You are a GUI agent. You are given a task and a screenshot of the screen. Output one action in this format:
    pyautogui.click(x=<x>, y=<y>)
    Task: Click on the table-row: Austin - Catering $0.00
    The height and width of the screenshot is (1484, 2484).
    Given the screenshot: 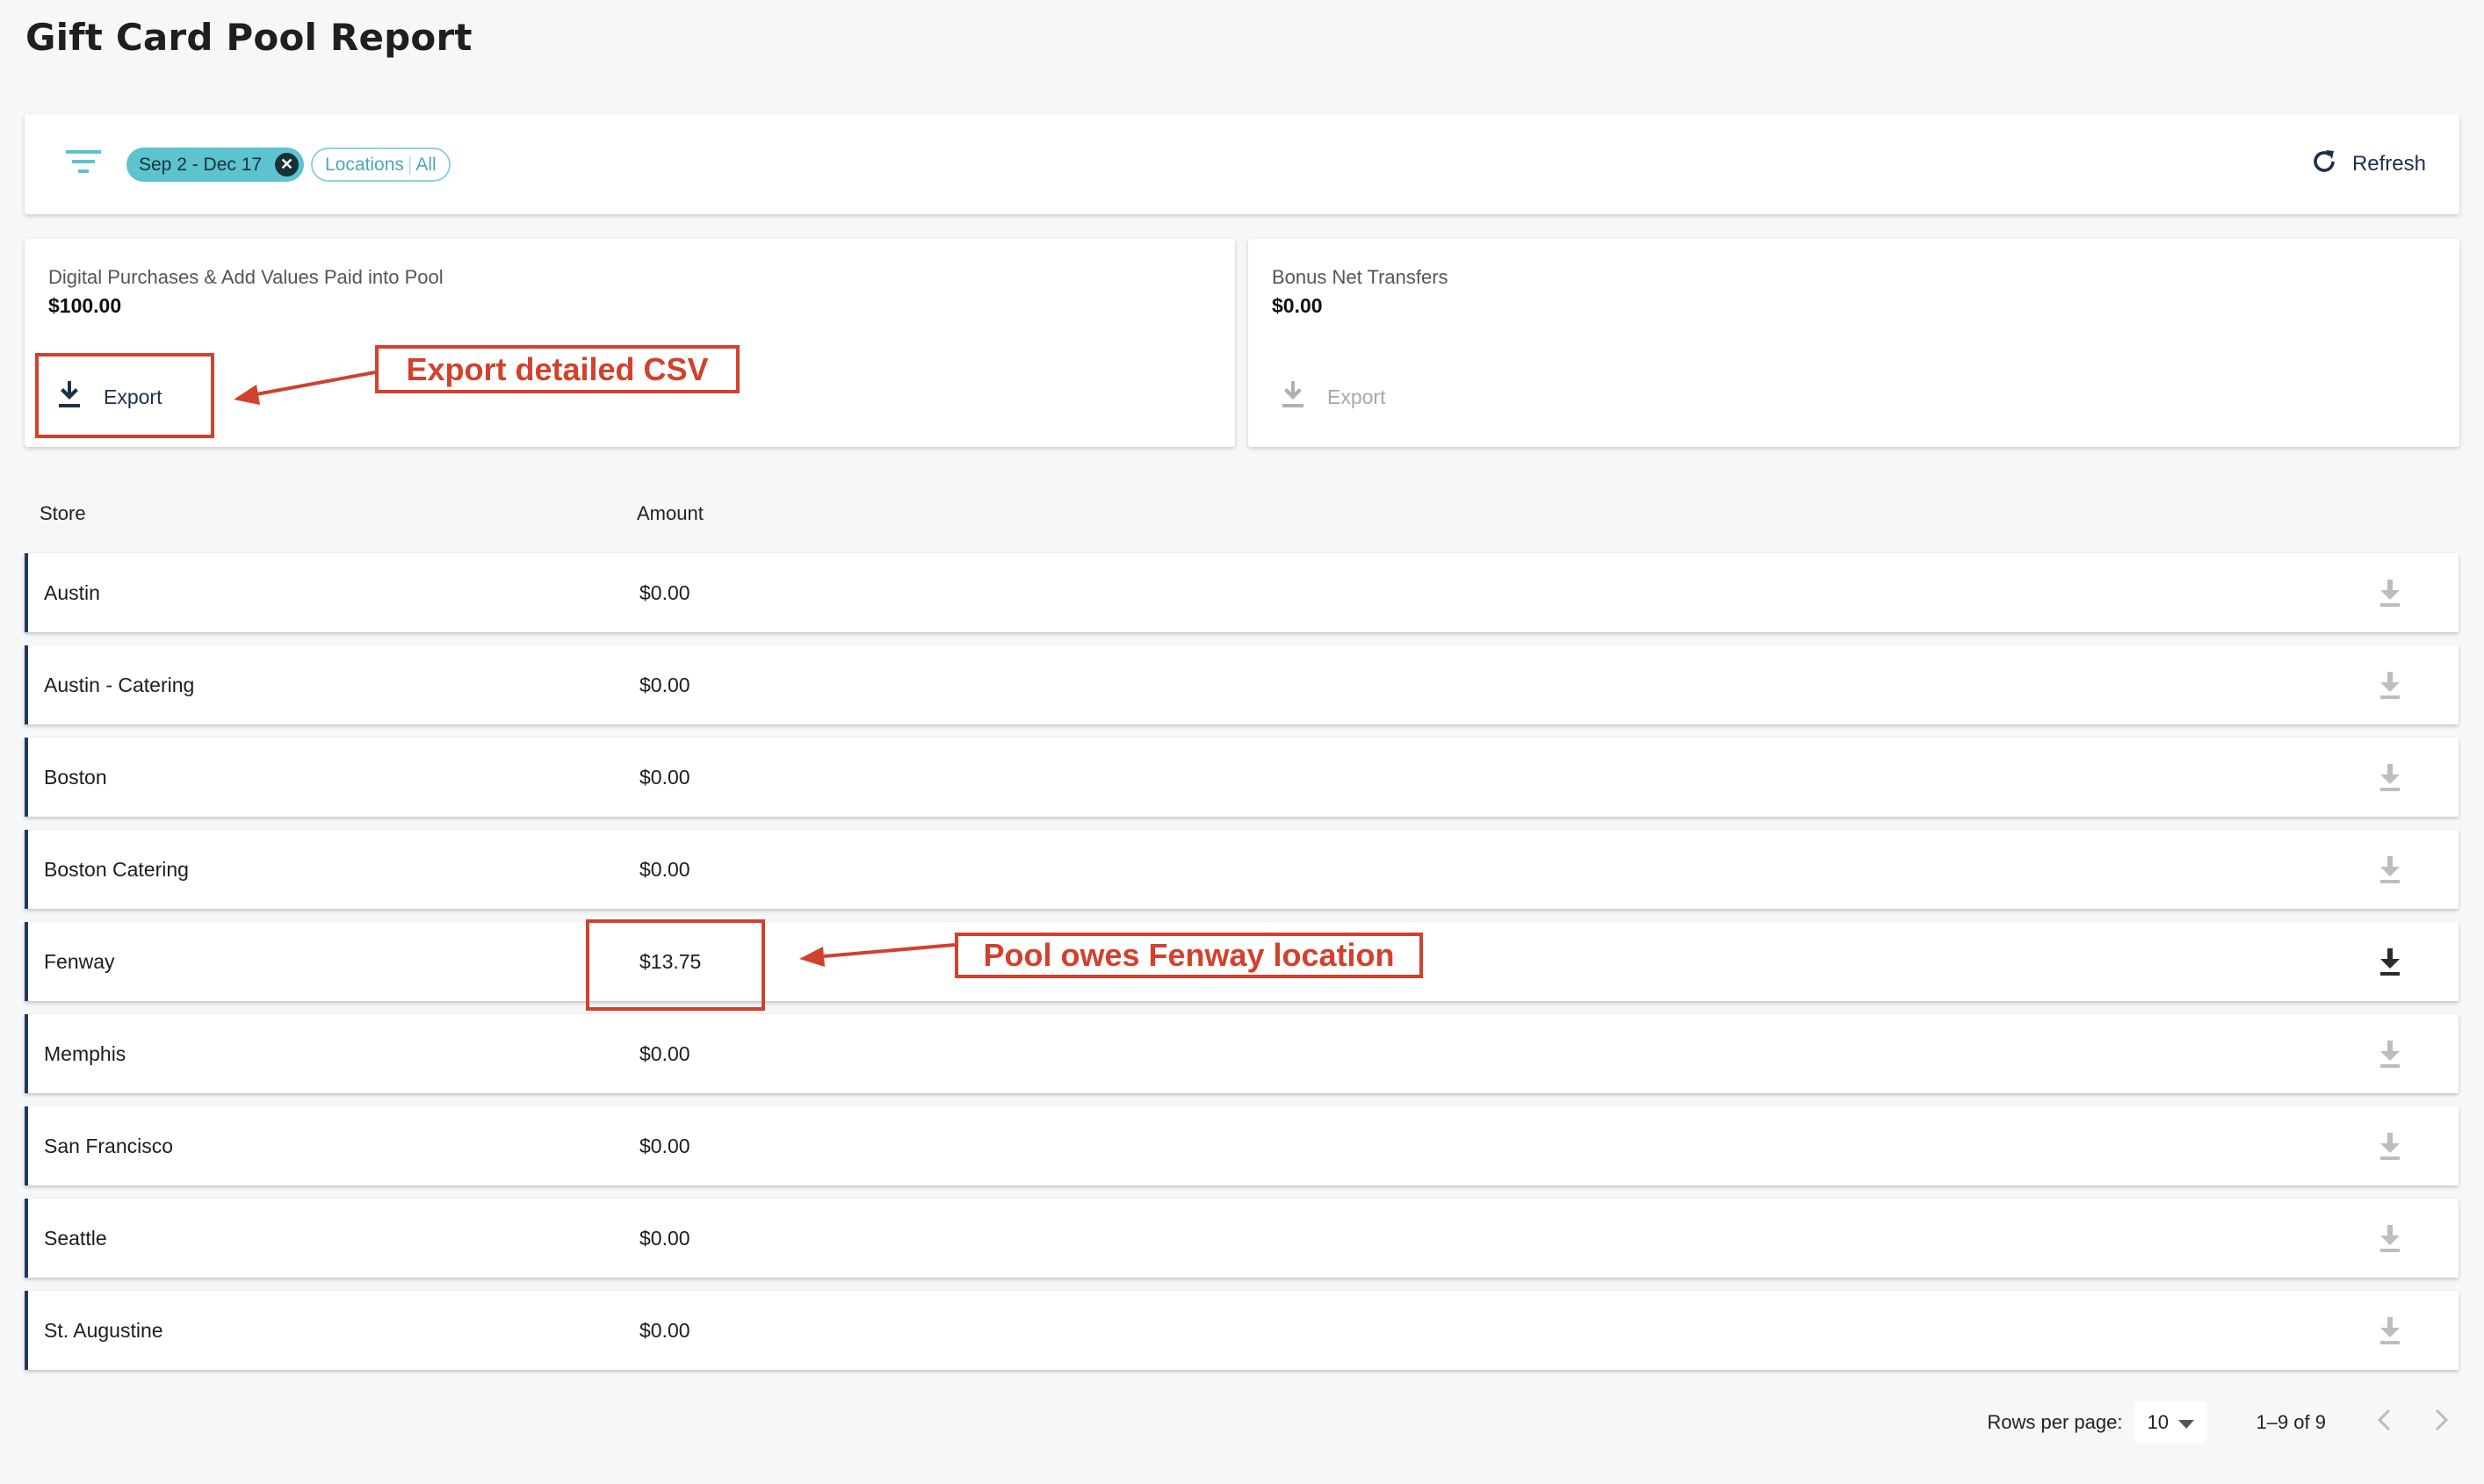 What is the action you would take?
    pyautogui.click(x=1242, y=684)
    